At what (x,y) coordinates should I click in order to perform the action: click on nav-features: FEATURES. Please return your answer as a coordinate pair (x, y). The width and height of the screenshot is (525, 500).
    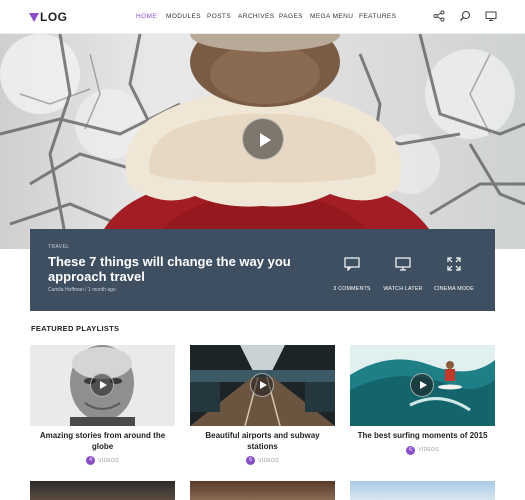
    Looking at the image, I should click on (379, 16).